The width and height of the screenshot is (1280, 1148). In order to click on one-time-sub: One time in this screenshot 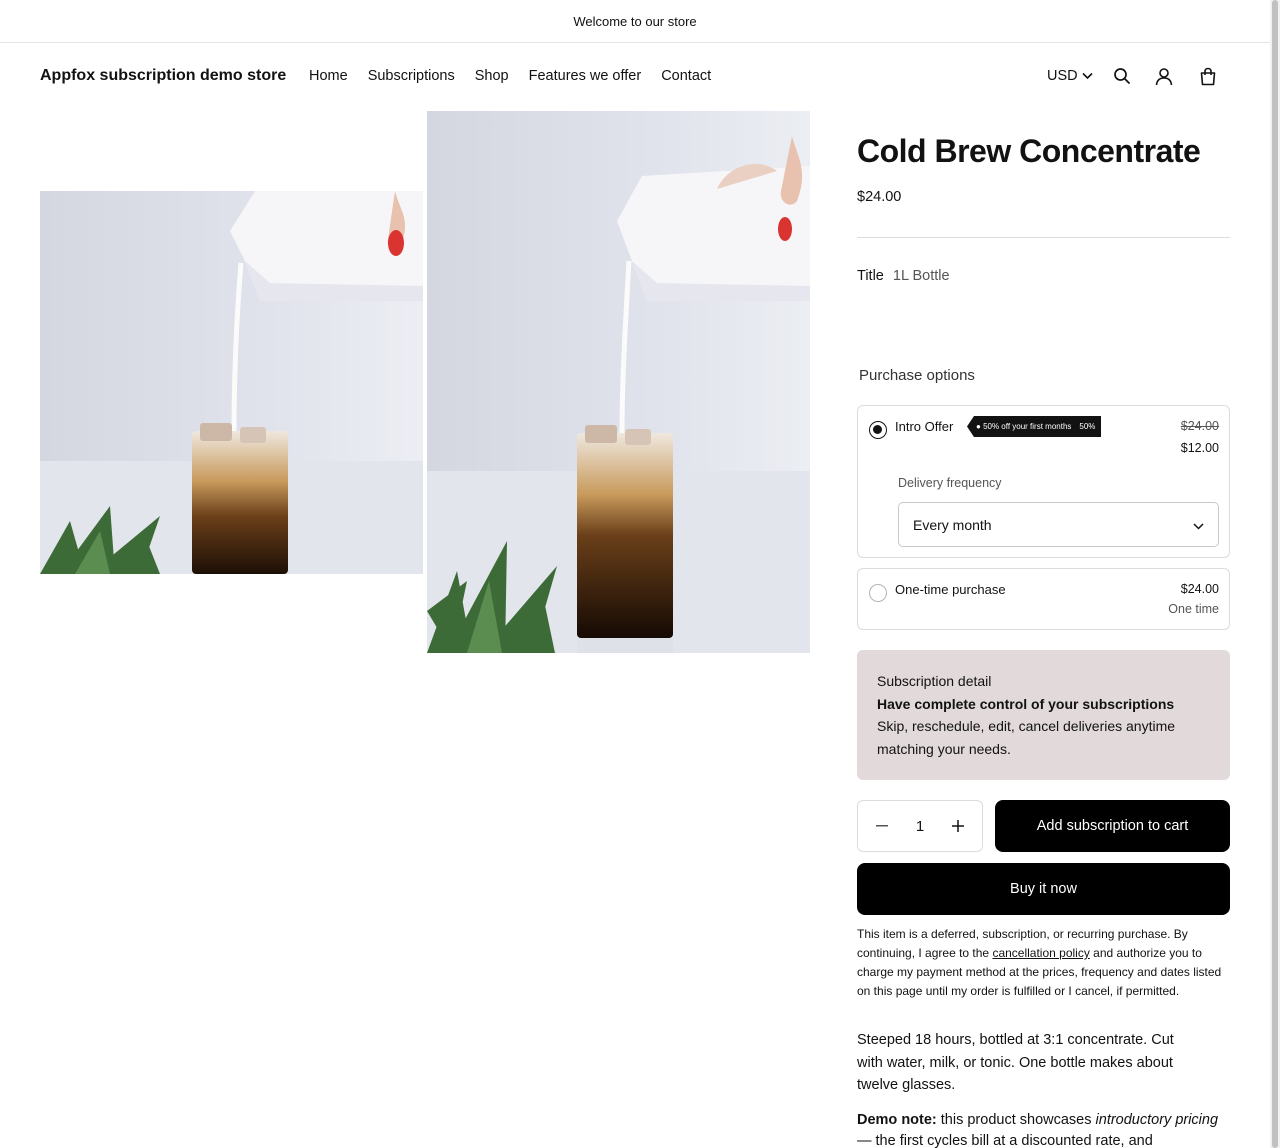, I will do `click(1193, 609)`.